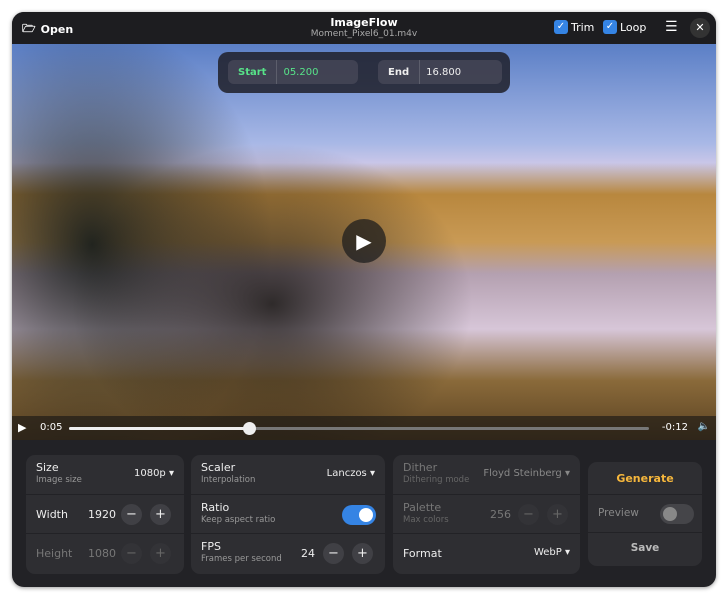 Image resolution: width=728 pixels, height=598 pixels. What do you see at coordinates (522, 473) in the screenshot?
I see `dither-value: Floyd Steinberg` at bounding box center [522, 473].